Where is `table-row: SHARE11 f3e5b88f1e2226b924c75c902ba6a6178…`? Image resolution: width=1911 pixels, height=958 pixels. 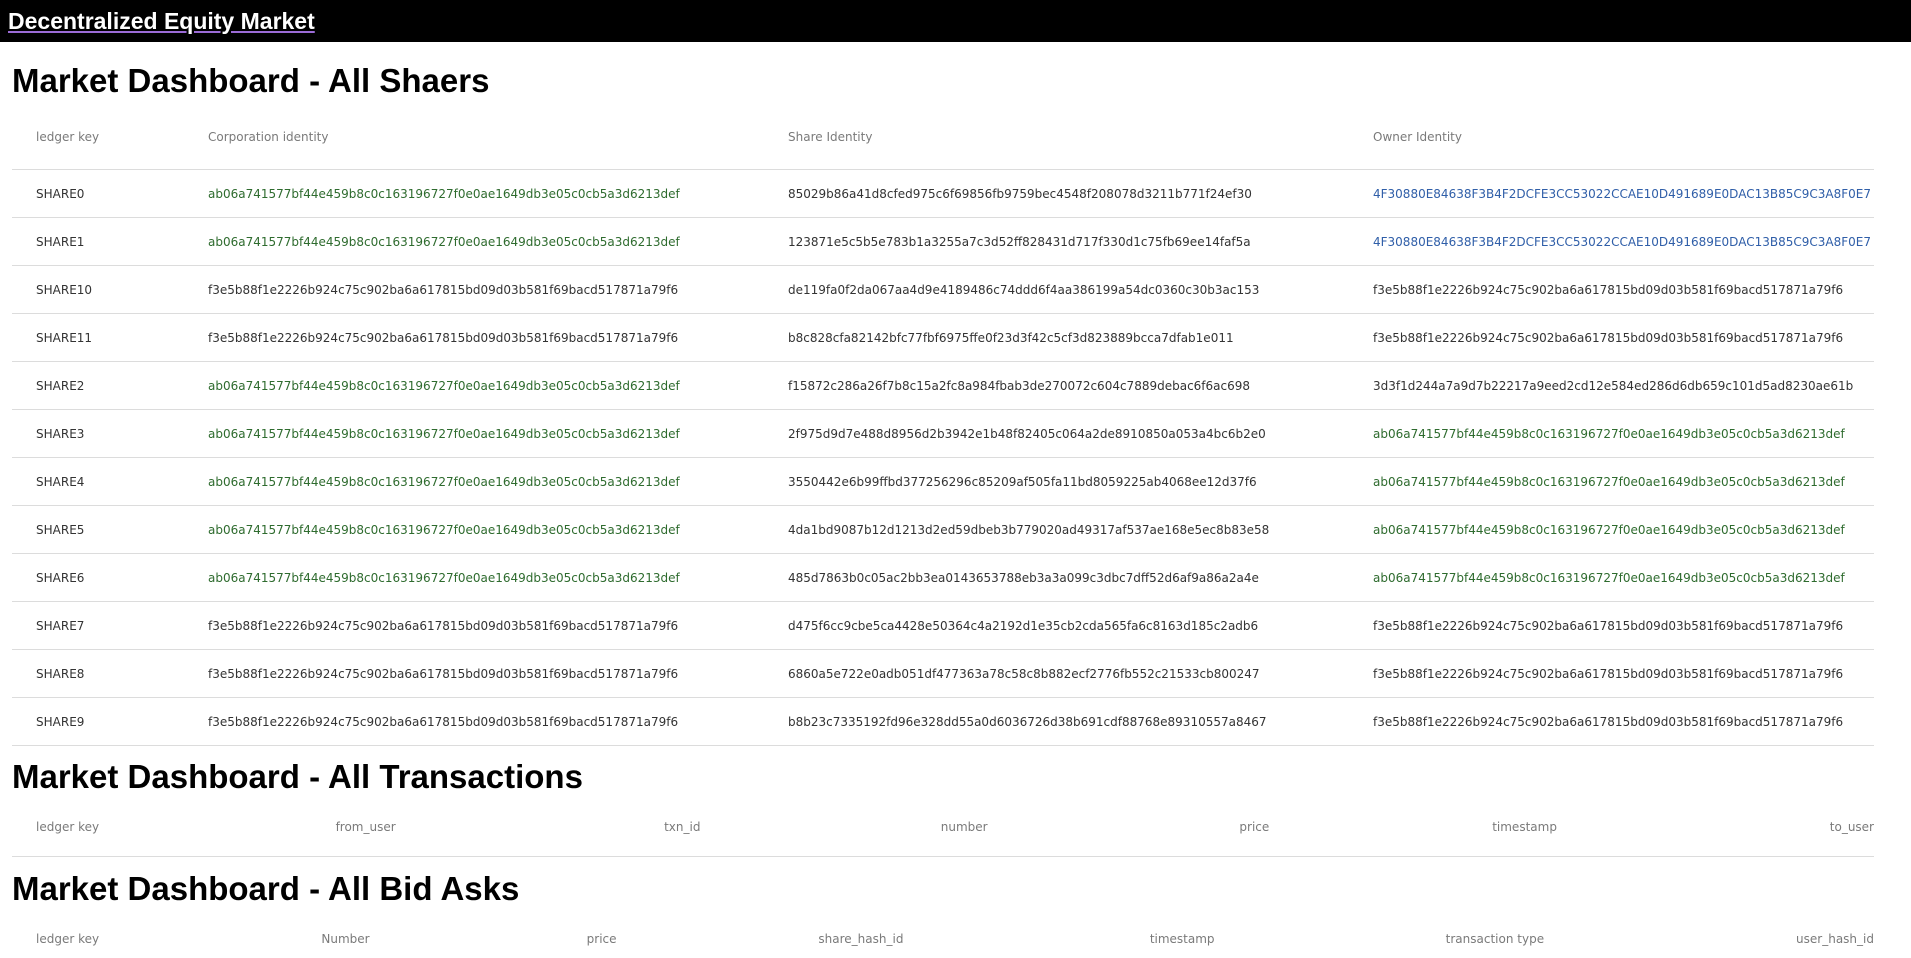 table-row: SHARE11 f3e5b88f1e2226b924c75c902ba6a6178… is located at coordinates (943, 337).